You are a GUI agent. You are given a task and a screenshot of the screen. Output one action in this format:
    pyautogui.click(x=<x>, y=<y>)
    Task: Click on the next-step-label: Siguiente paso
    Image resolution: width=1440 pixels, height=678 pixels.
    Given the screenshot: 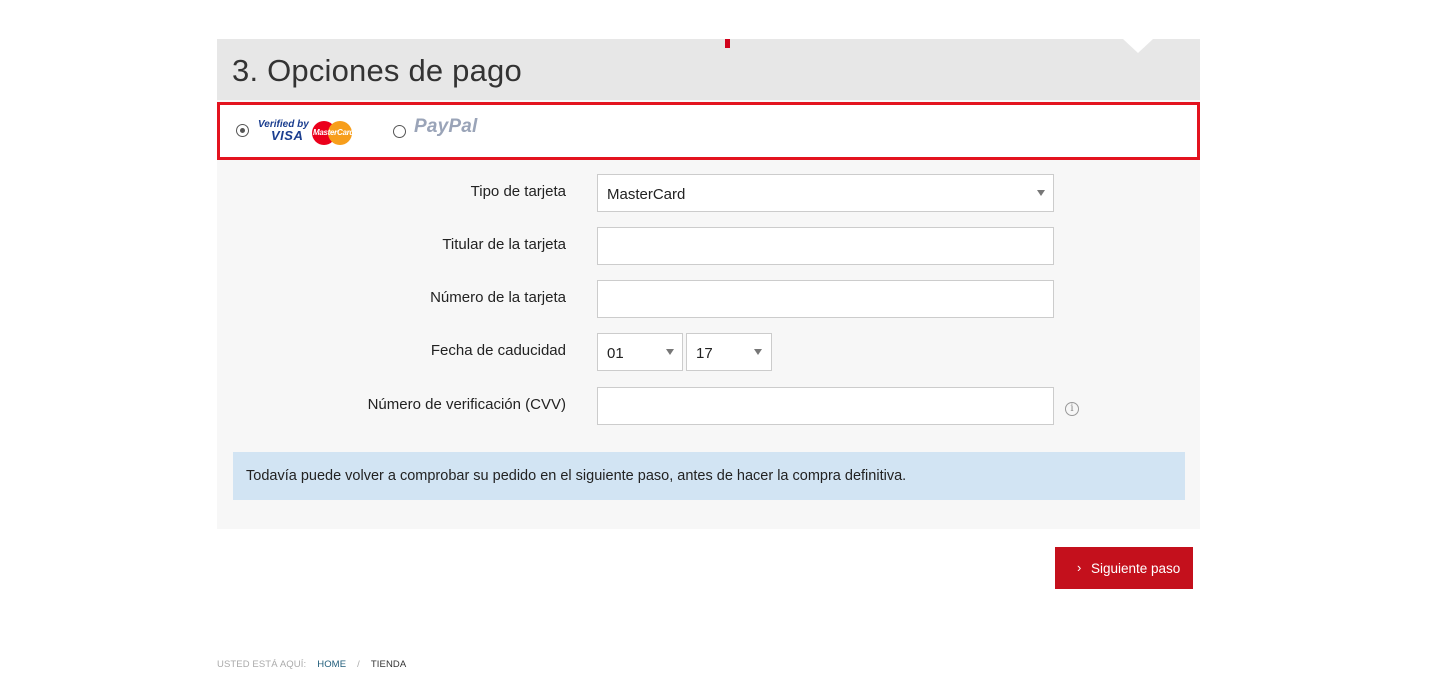 What is the action you would take?
    pyautogui.click(x=1136, y=568)
    